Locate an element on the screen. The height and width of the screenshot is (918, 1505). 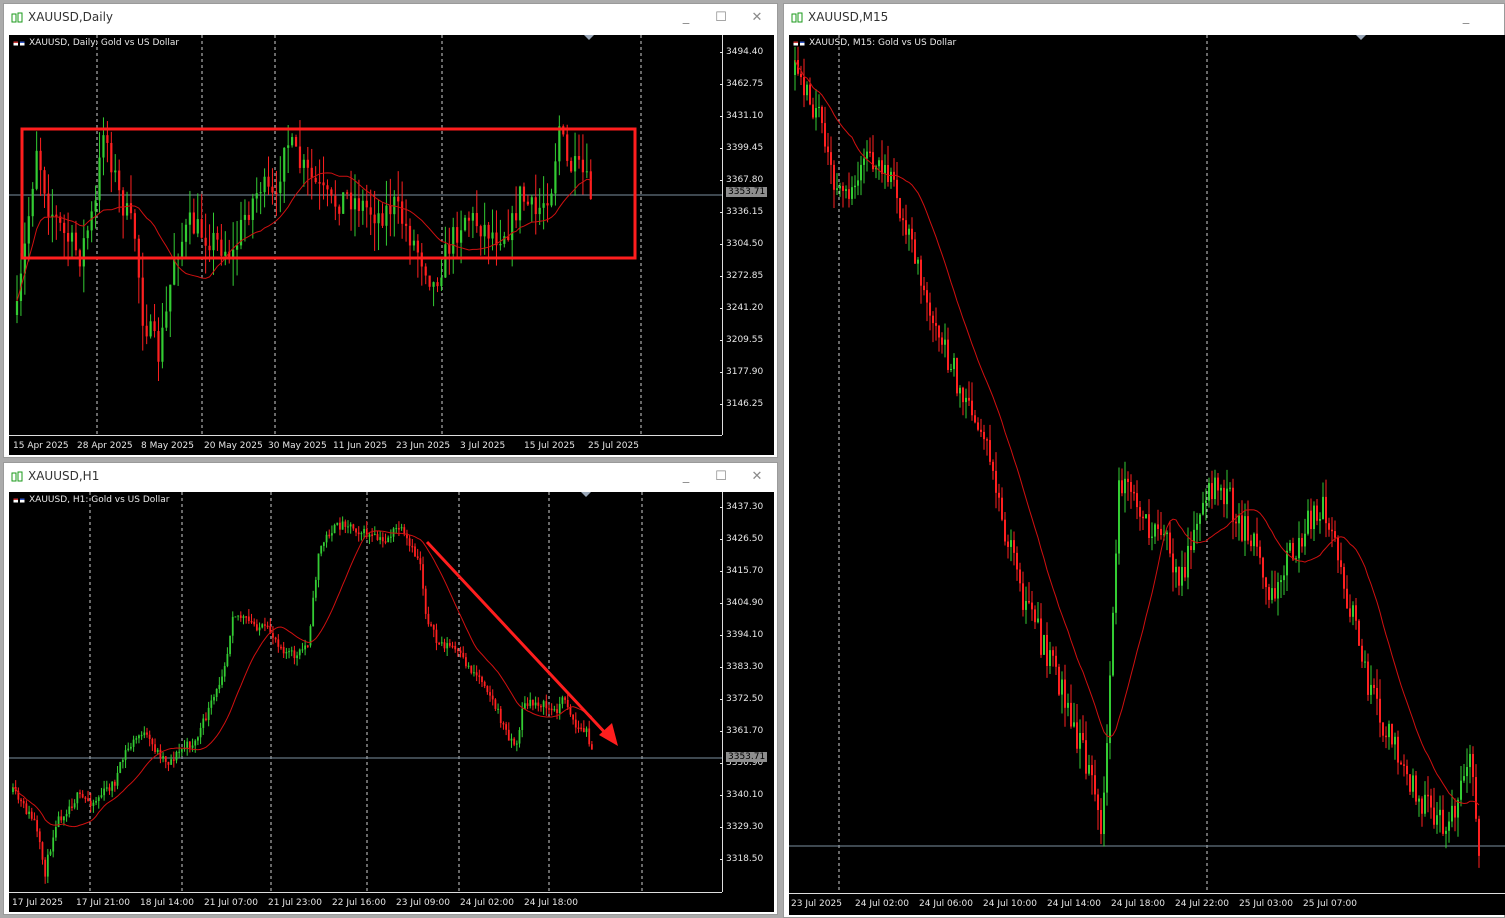
price-text: 3415.70 is located at coordinates (745, 571).